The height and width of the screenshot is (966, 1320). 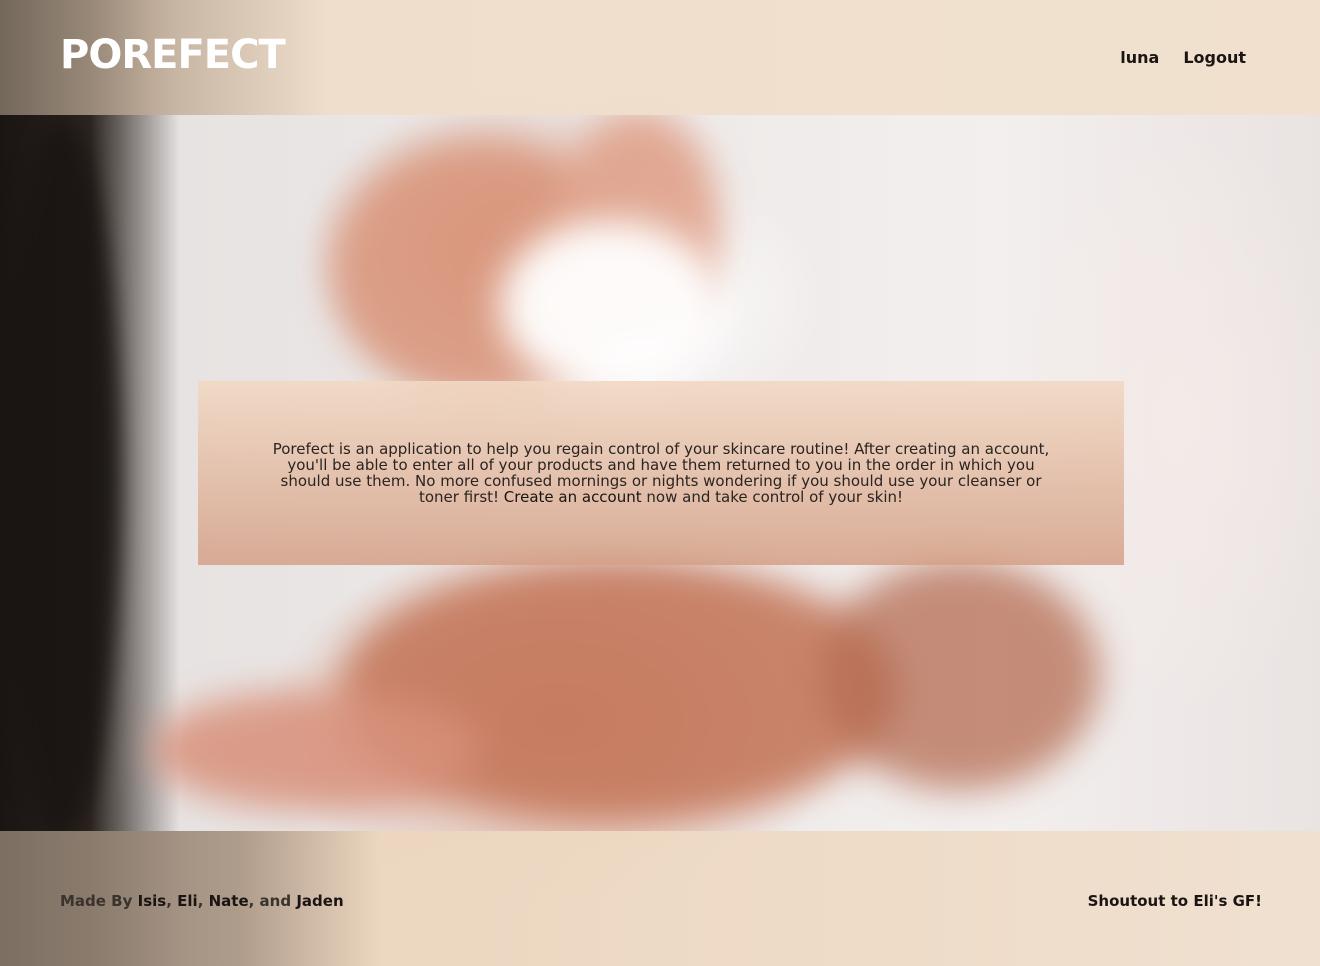 I want to click on author-separator: , and, so click(x=272, y=901).